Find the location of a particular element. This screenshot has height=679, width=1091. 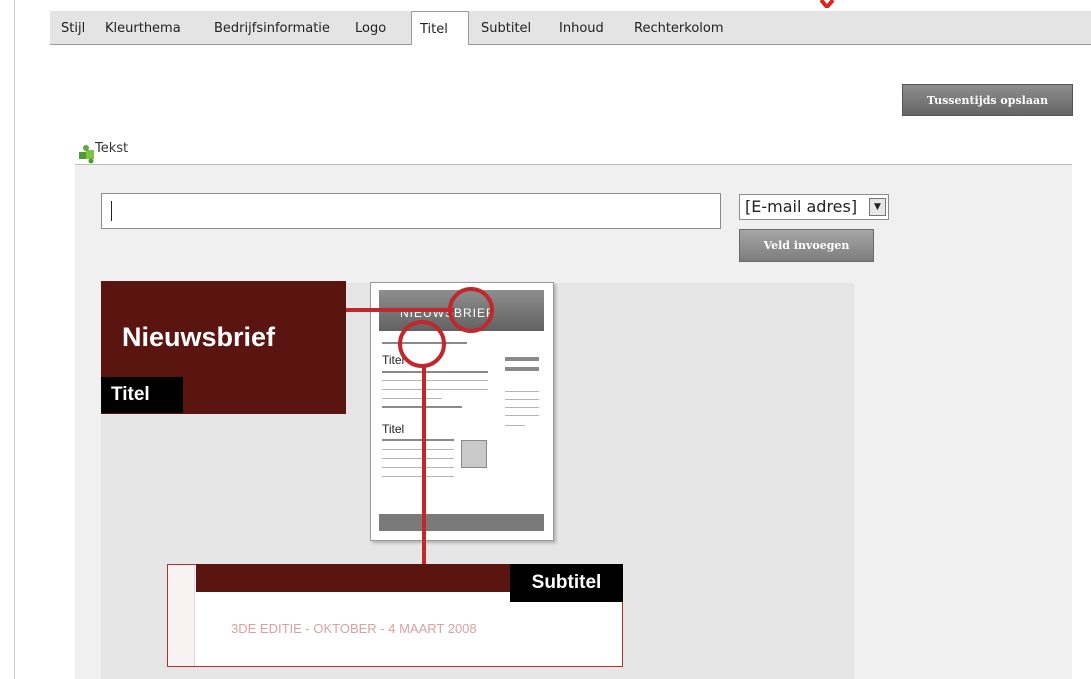

pointer-line-subtitle is located at coordinates (424, 465).